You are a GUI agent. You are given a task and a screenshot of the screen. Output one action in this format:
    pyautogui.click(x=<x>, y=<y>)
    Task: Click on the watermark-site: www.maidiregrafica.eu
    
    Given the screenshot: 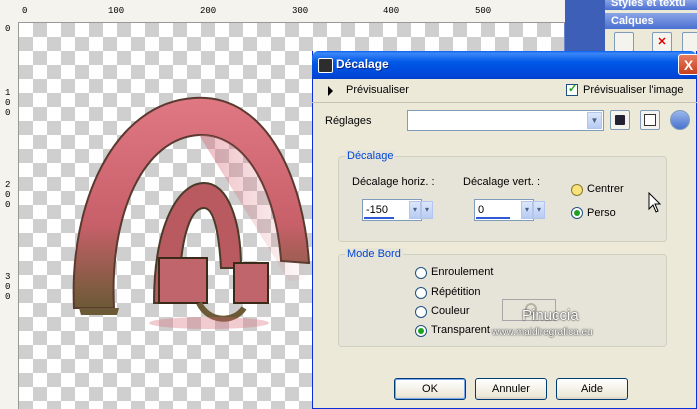 What is the action you would take?
    pyautogui.click(x=542, y=332)
    